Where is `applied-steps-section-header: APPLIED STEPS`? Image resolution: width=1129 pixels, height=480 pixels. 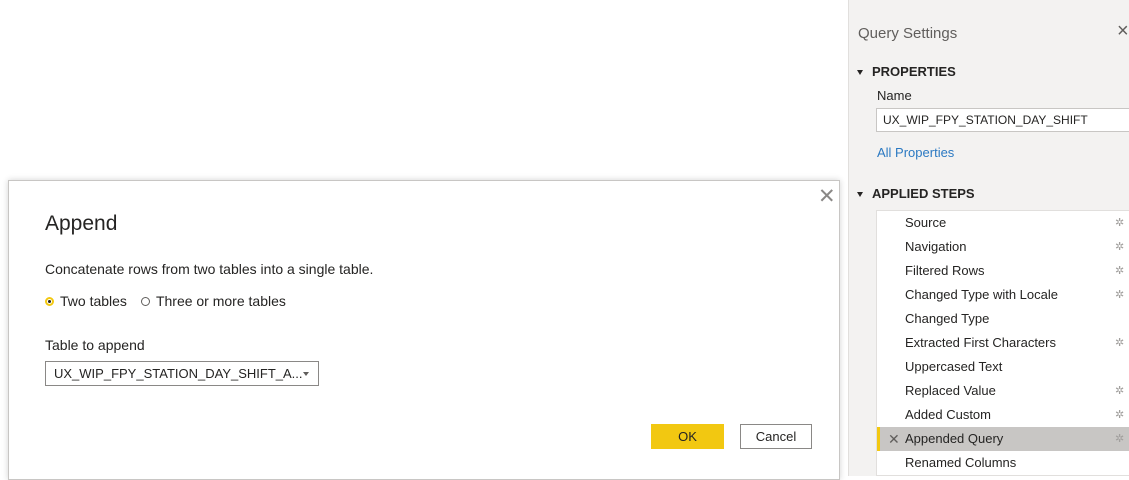 applied-steps-section-header: APPLIED STEPS is located at coordinates (916, 193).